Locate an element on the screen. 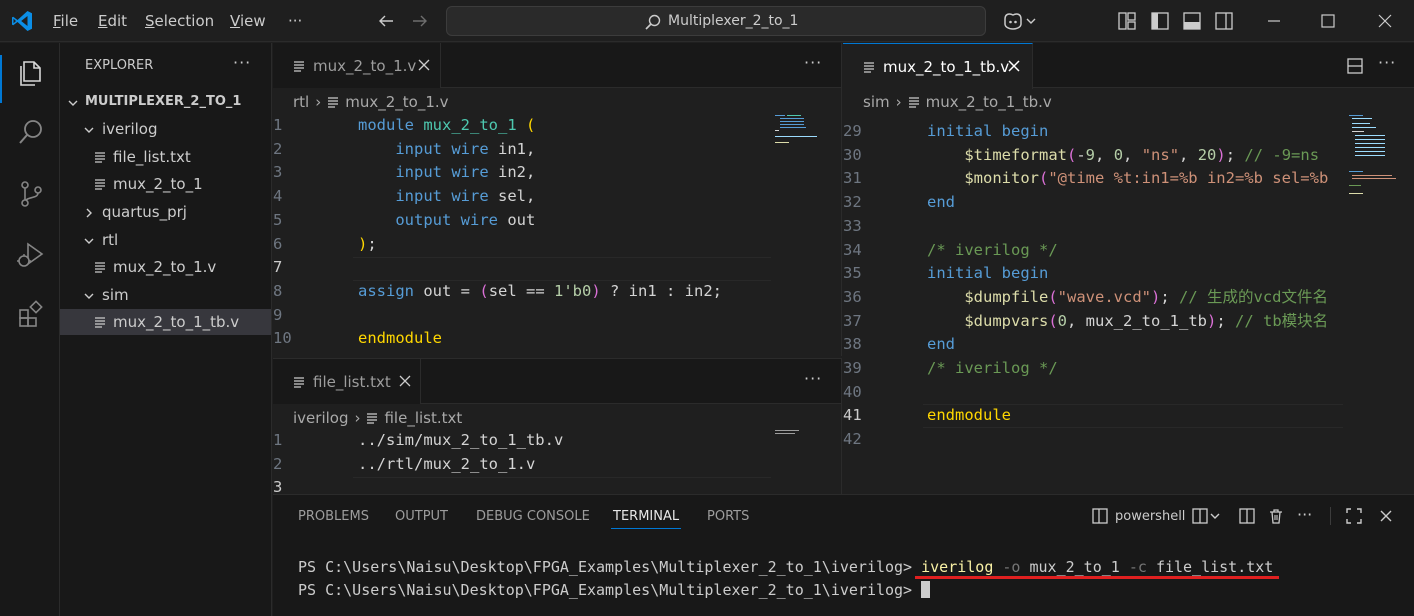 The height and width of the screenshot is (616, 1414). tree-file-mux-2-to-1-v: mux_2_to_1.v is located at coordinates (165, 267).